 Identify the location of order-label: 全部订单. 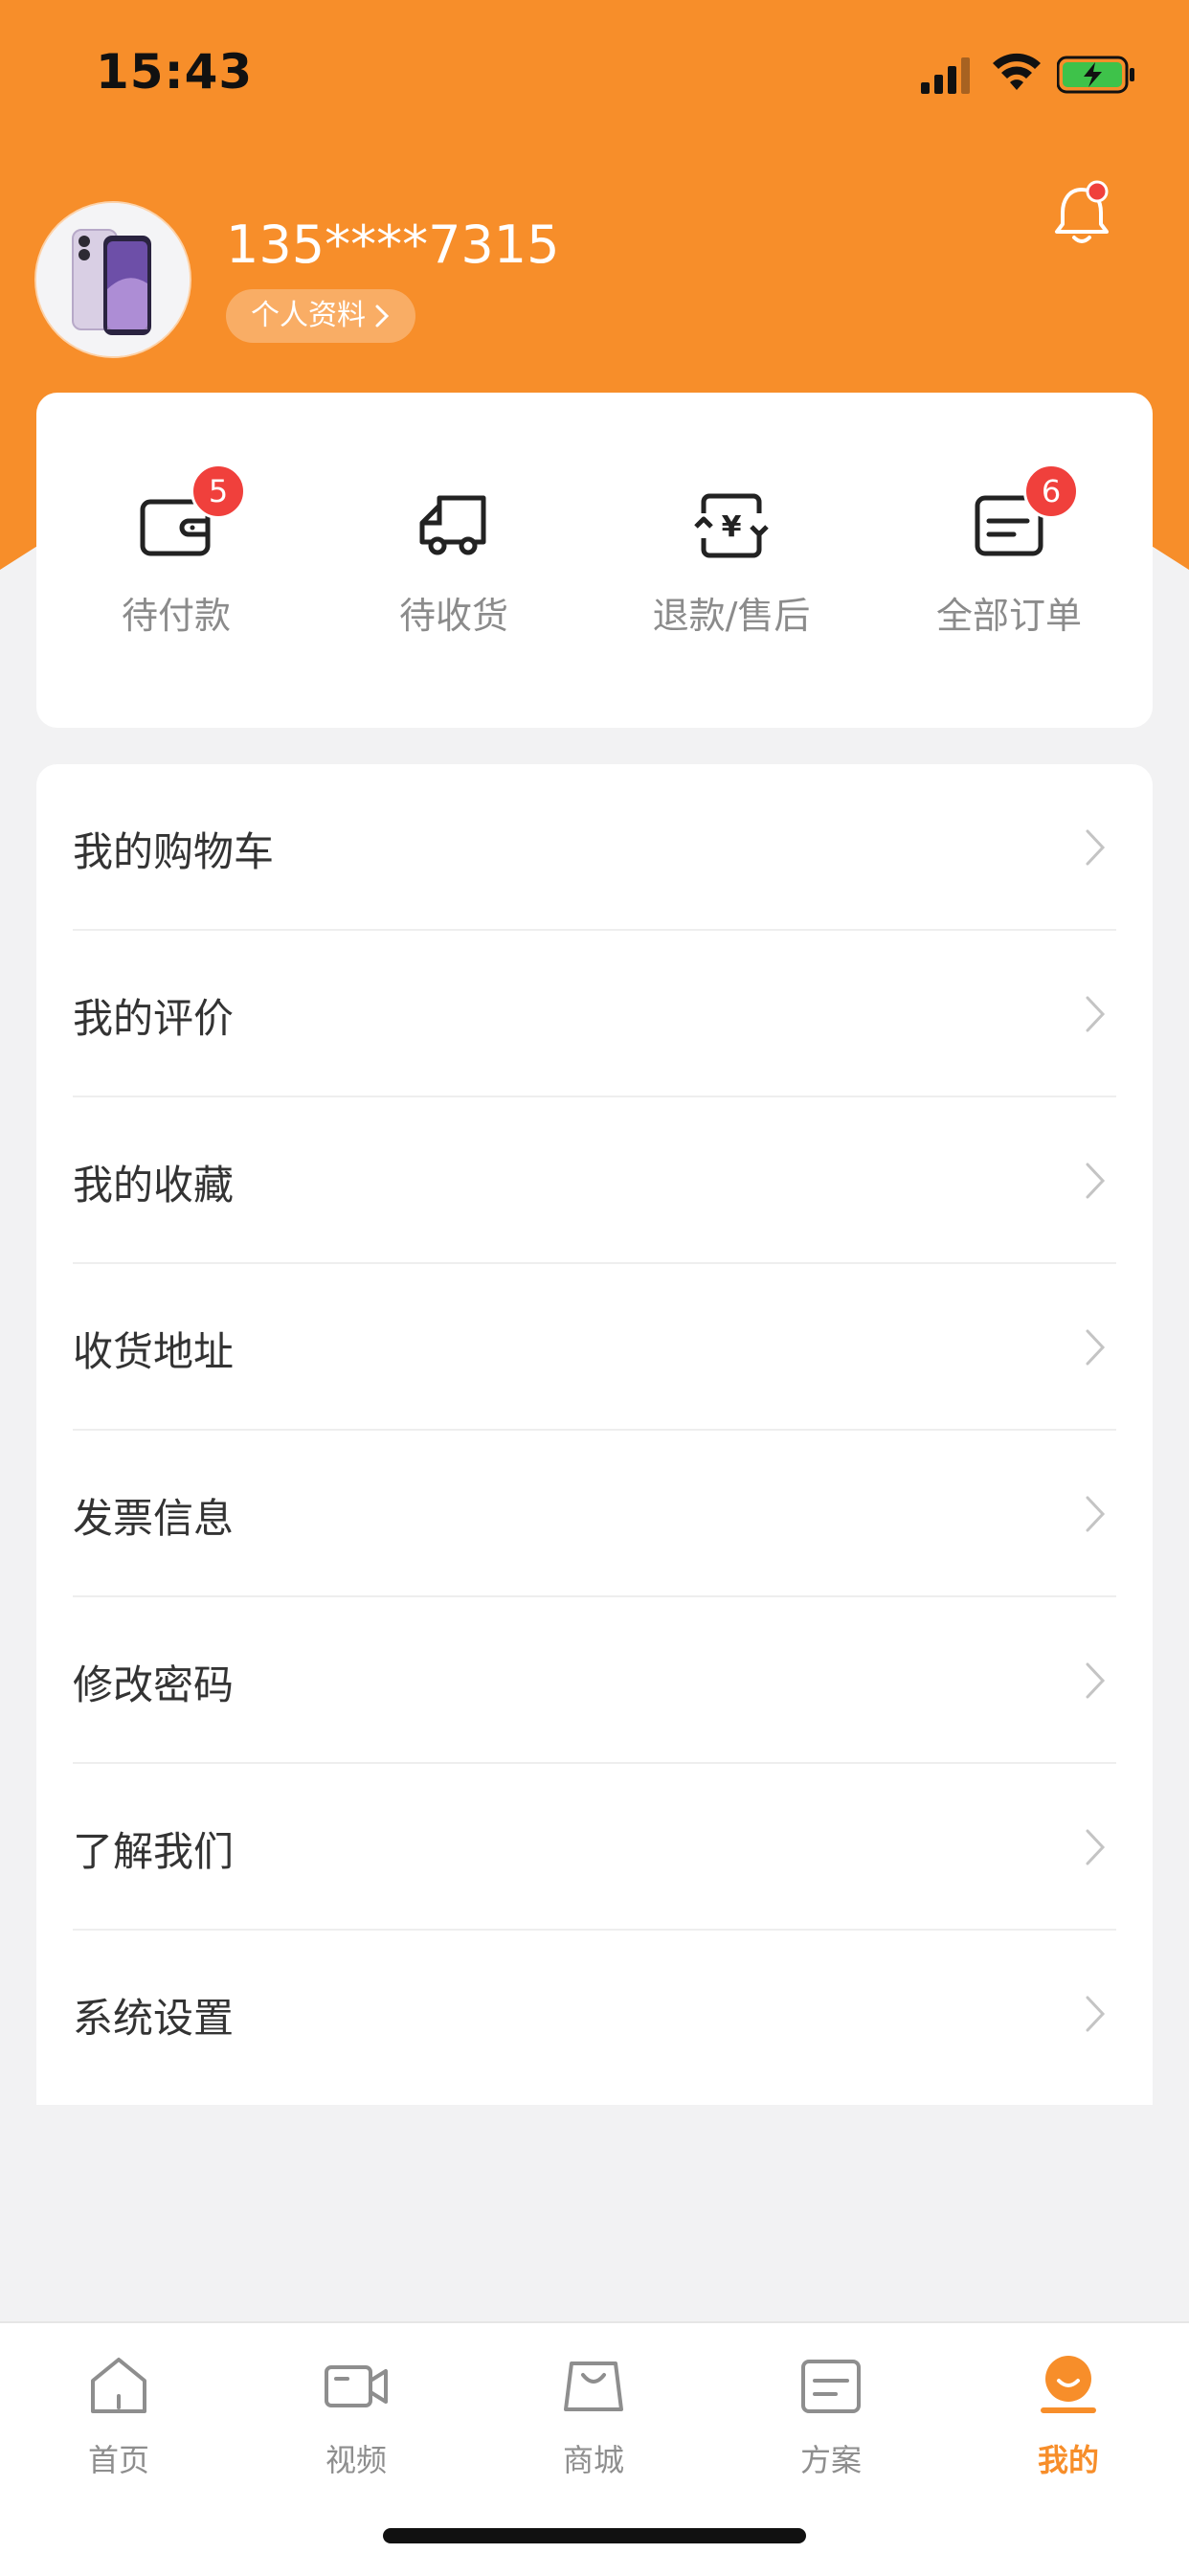
(1008, 616).